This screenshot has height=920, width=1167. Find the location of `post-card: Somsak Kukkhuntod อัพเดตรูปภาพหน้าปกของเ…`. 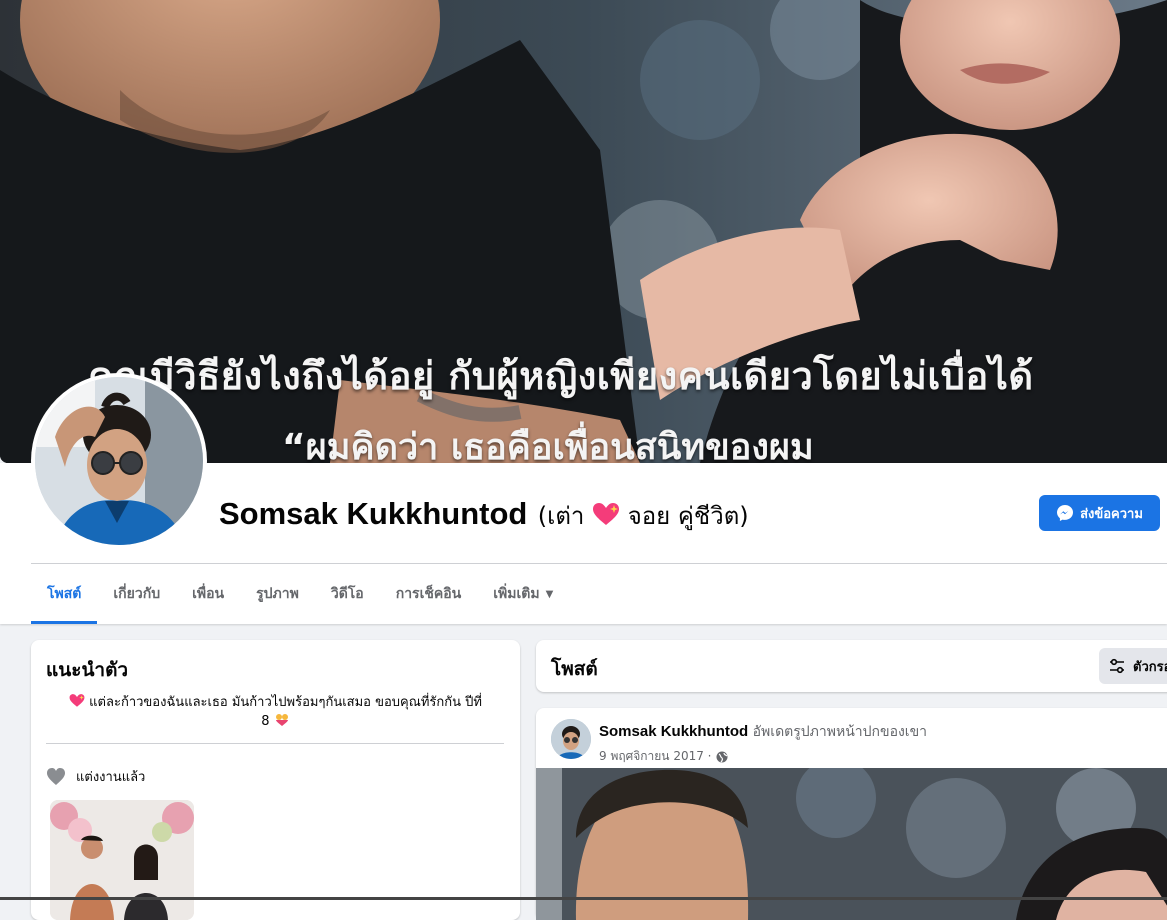

post-card: Somsak Kukkhuntod อัพเดตรูปภาพหน้าปกของเ… is located at coordinates (851, 814).